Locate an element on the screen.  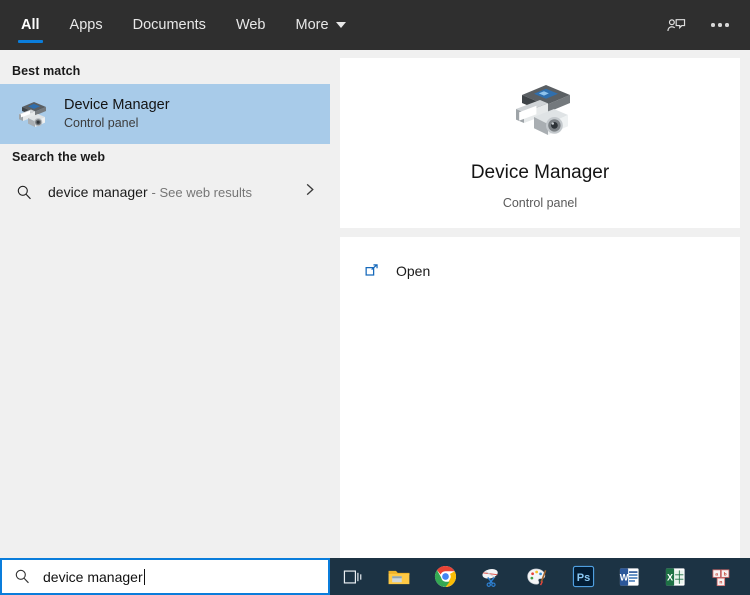
tab-all: All is located at coordinates (30, 25).